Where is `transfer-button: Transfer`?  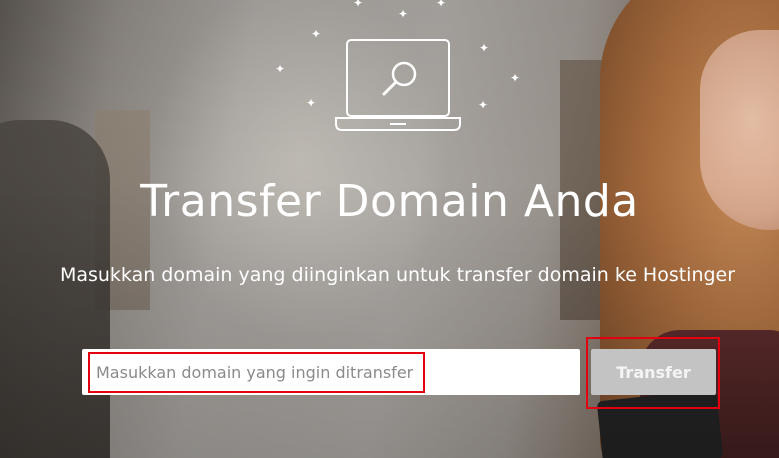 transfer-button: Transfer is located at coordinates (653, 372).